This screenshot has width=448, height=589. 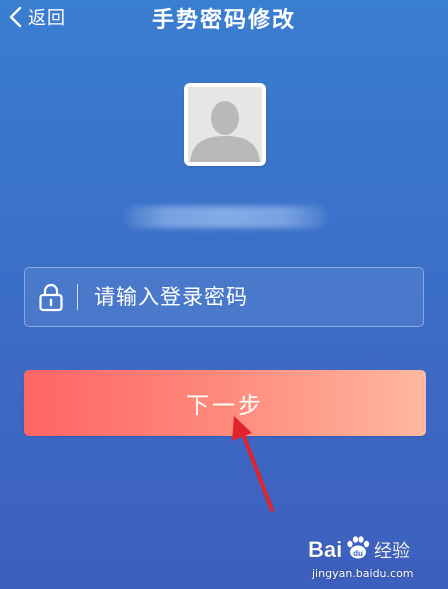 What do you see at coordinates (226, 217) in the screenshot?
I see `blurred-username` at bounding box center [226, 217].